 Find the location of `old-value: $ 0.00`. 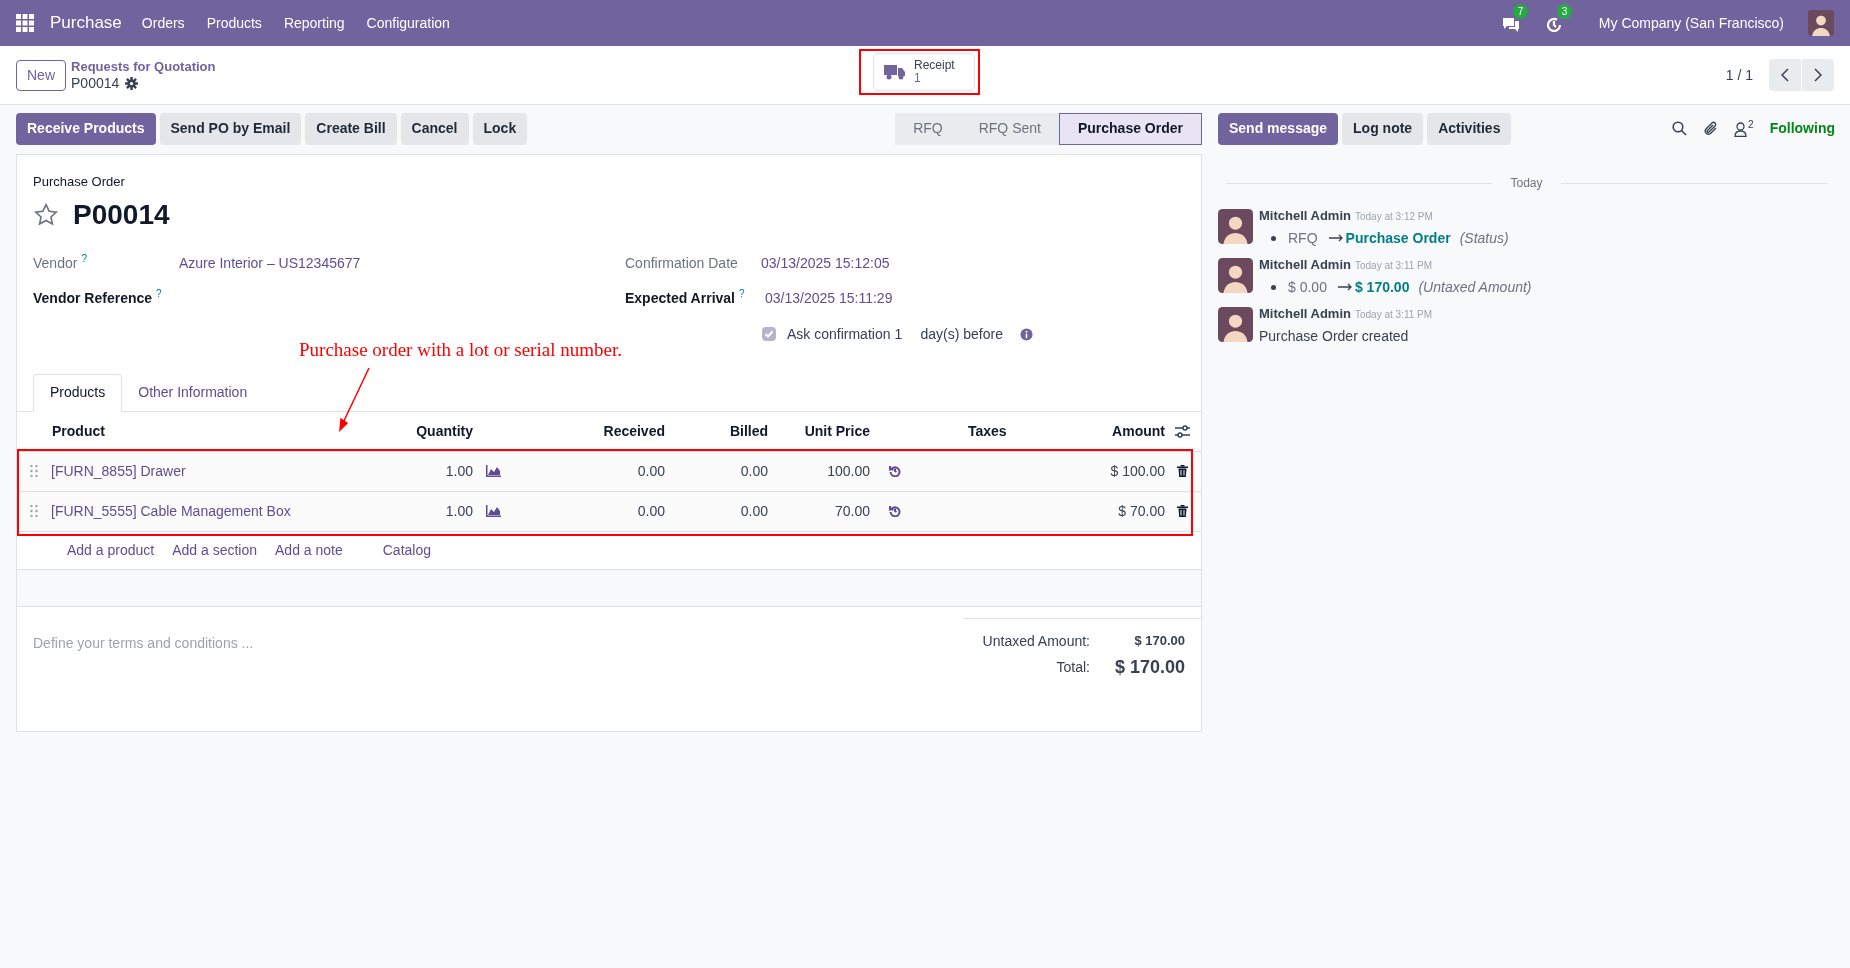

old-value: $ 0.00 is located at coordinates (1307, 287).